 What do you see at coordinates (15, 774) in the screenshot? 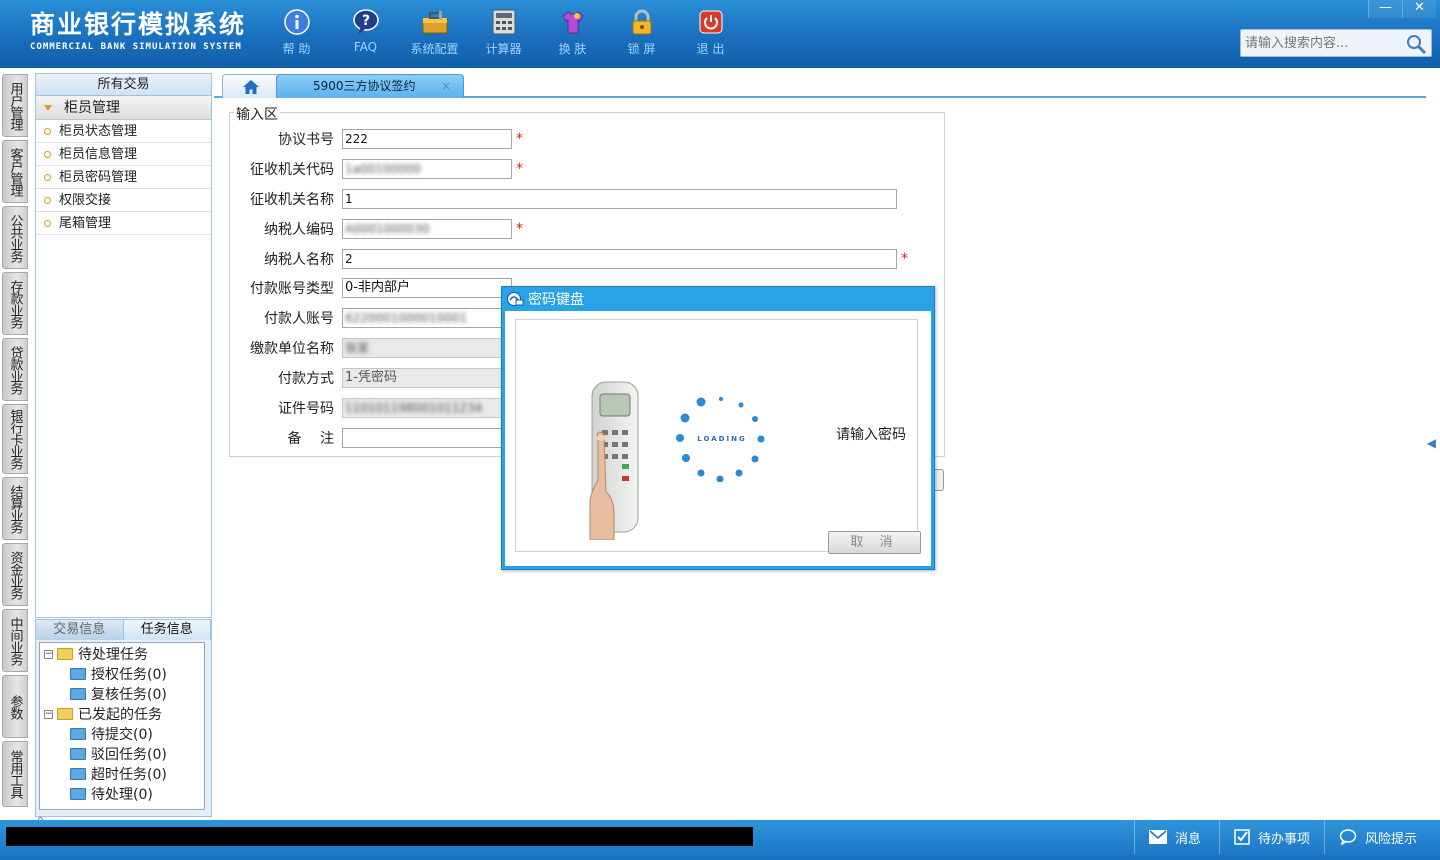
I see `vnav-common-tools: 常用工具` at bounding box center [15, 774].